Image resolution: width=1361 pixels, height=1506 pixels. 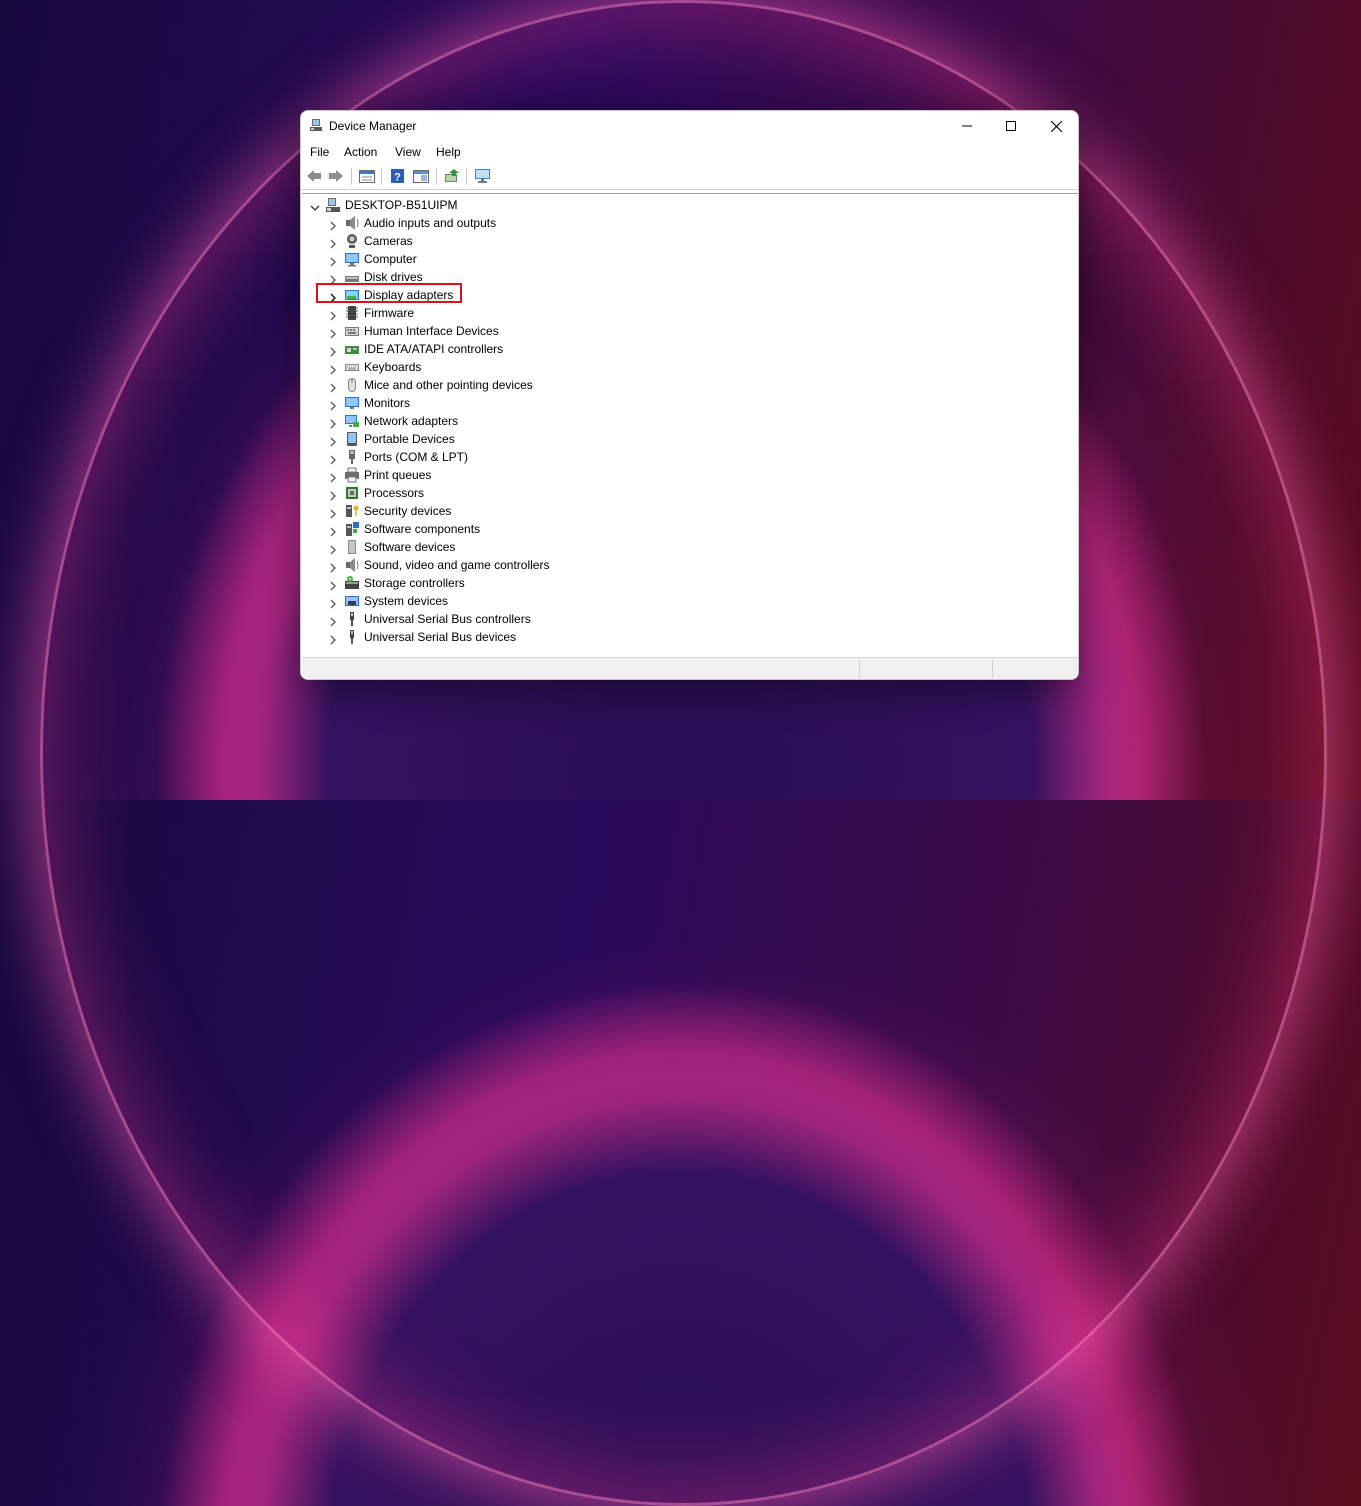 I want to click on tree-item-computer: Computer, so click(x=690, y=259).